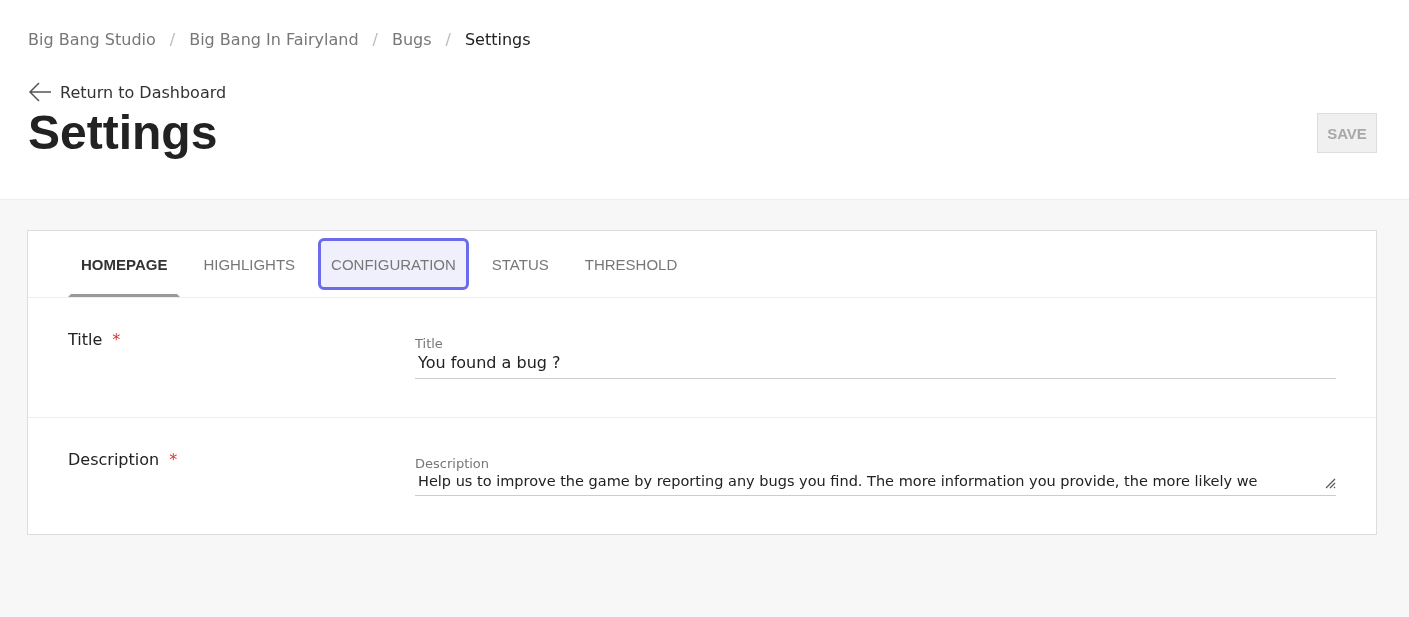 The height and width of the screenshot is (617, 1409). Describe the element at coordinates (40, 92) in the screenshot. I see `back-arrow-icon` at that location.